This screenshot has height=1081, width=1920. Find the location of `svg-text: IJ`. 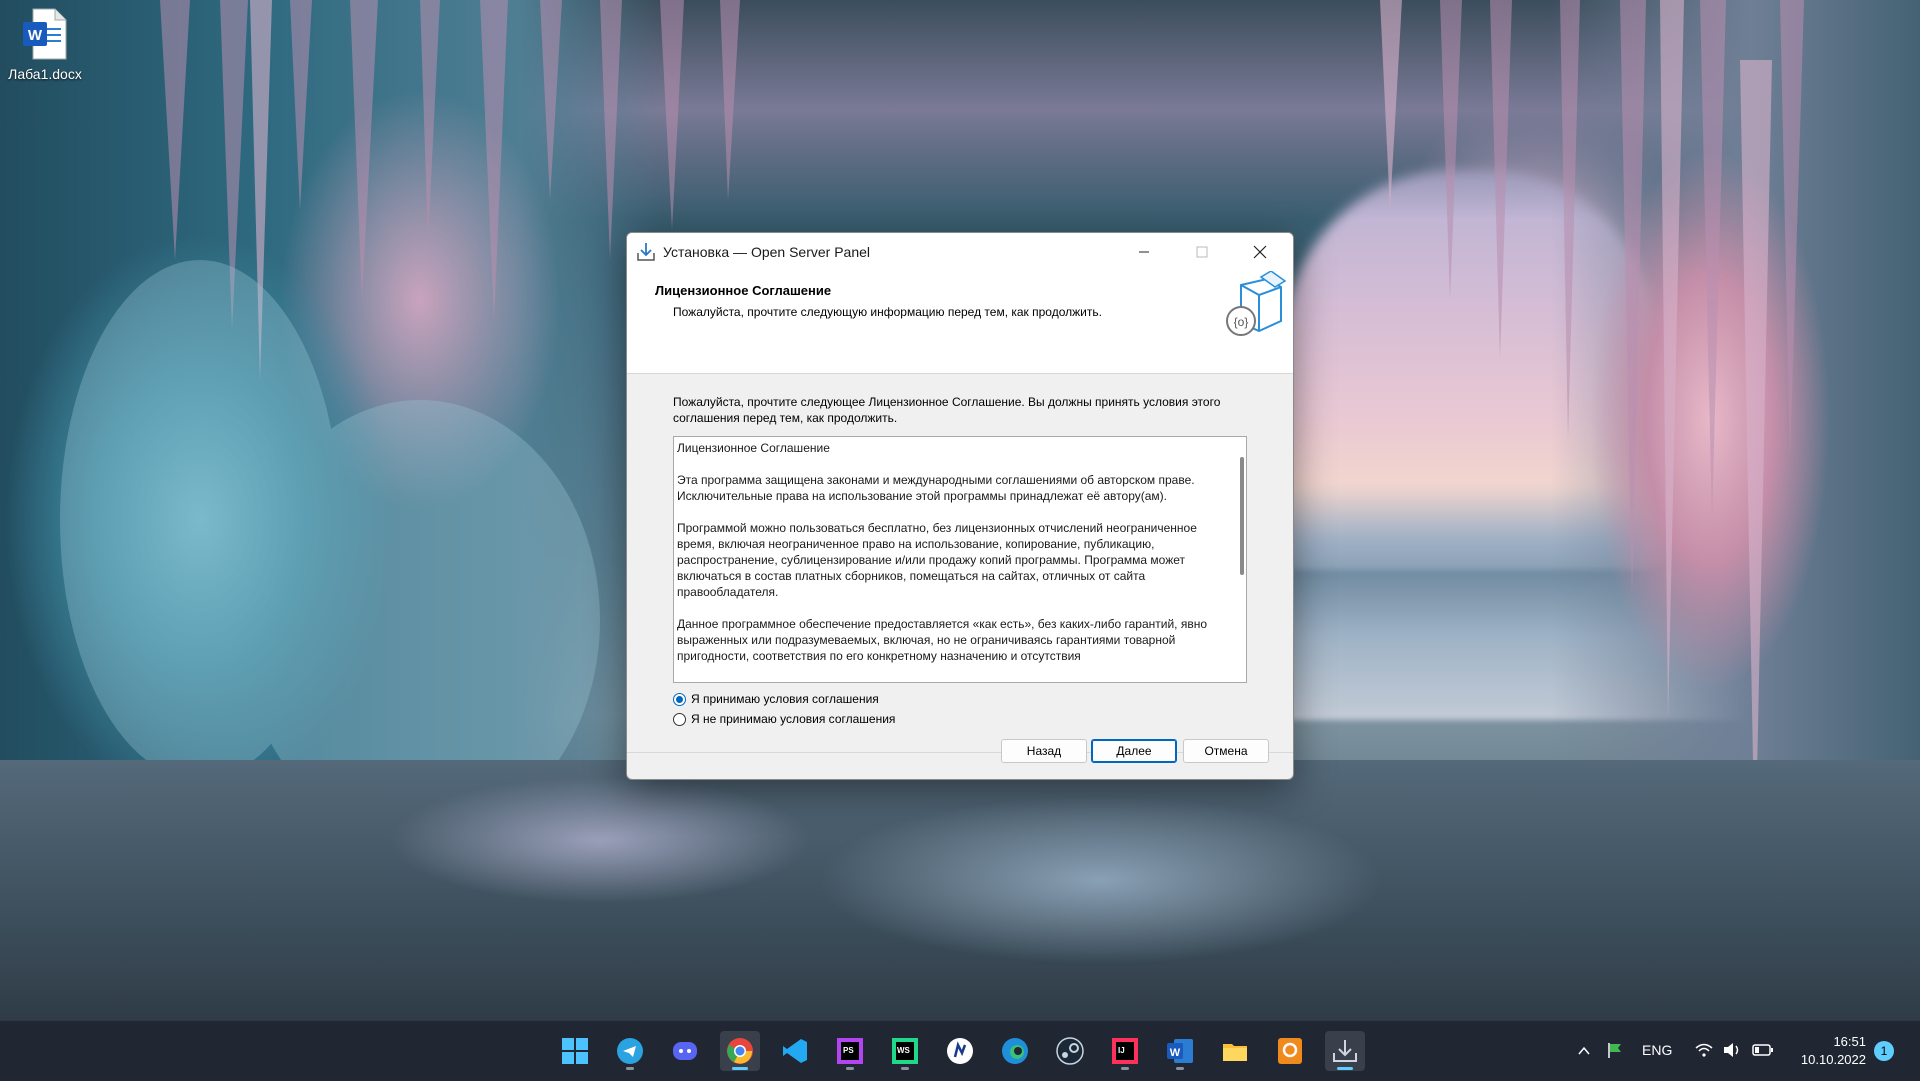

svg-text: IJ is located at coordinates (1121, 1050).